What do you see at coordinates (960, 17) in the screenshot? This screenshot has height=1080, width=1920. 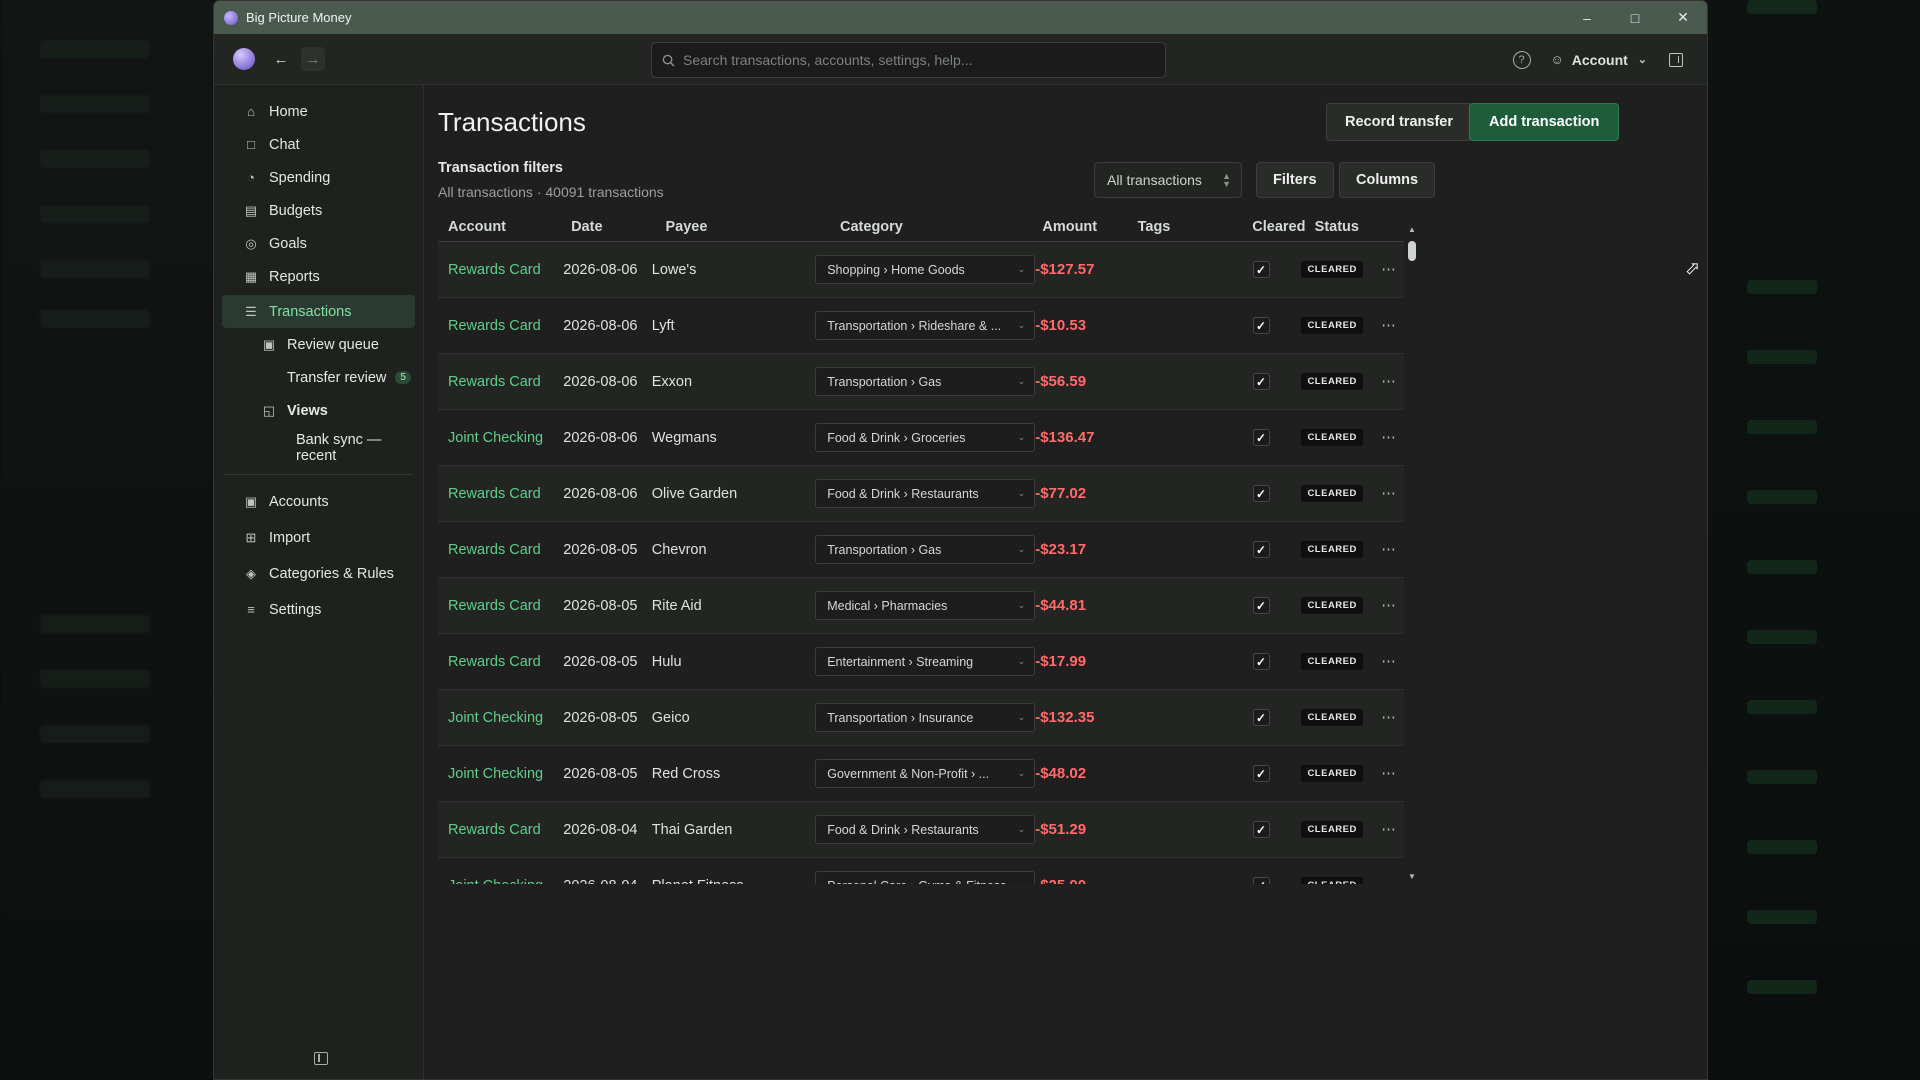 I see `title-bar: Big Picture Money – □ ✕` at bounding box center [960, 17].